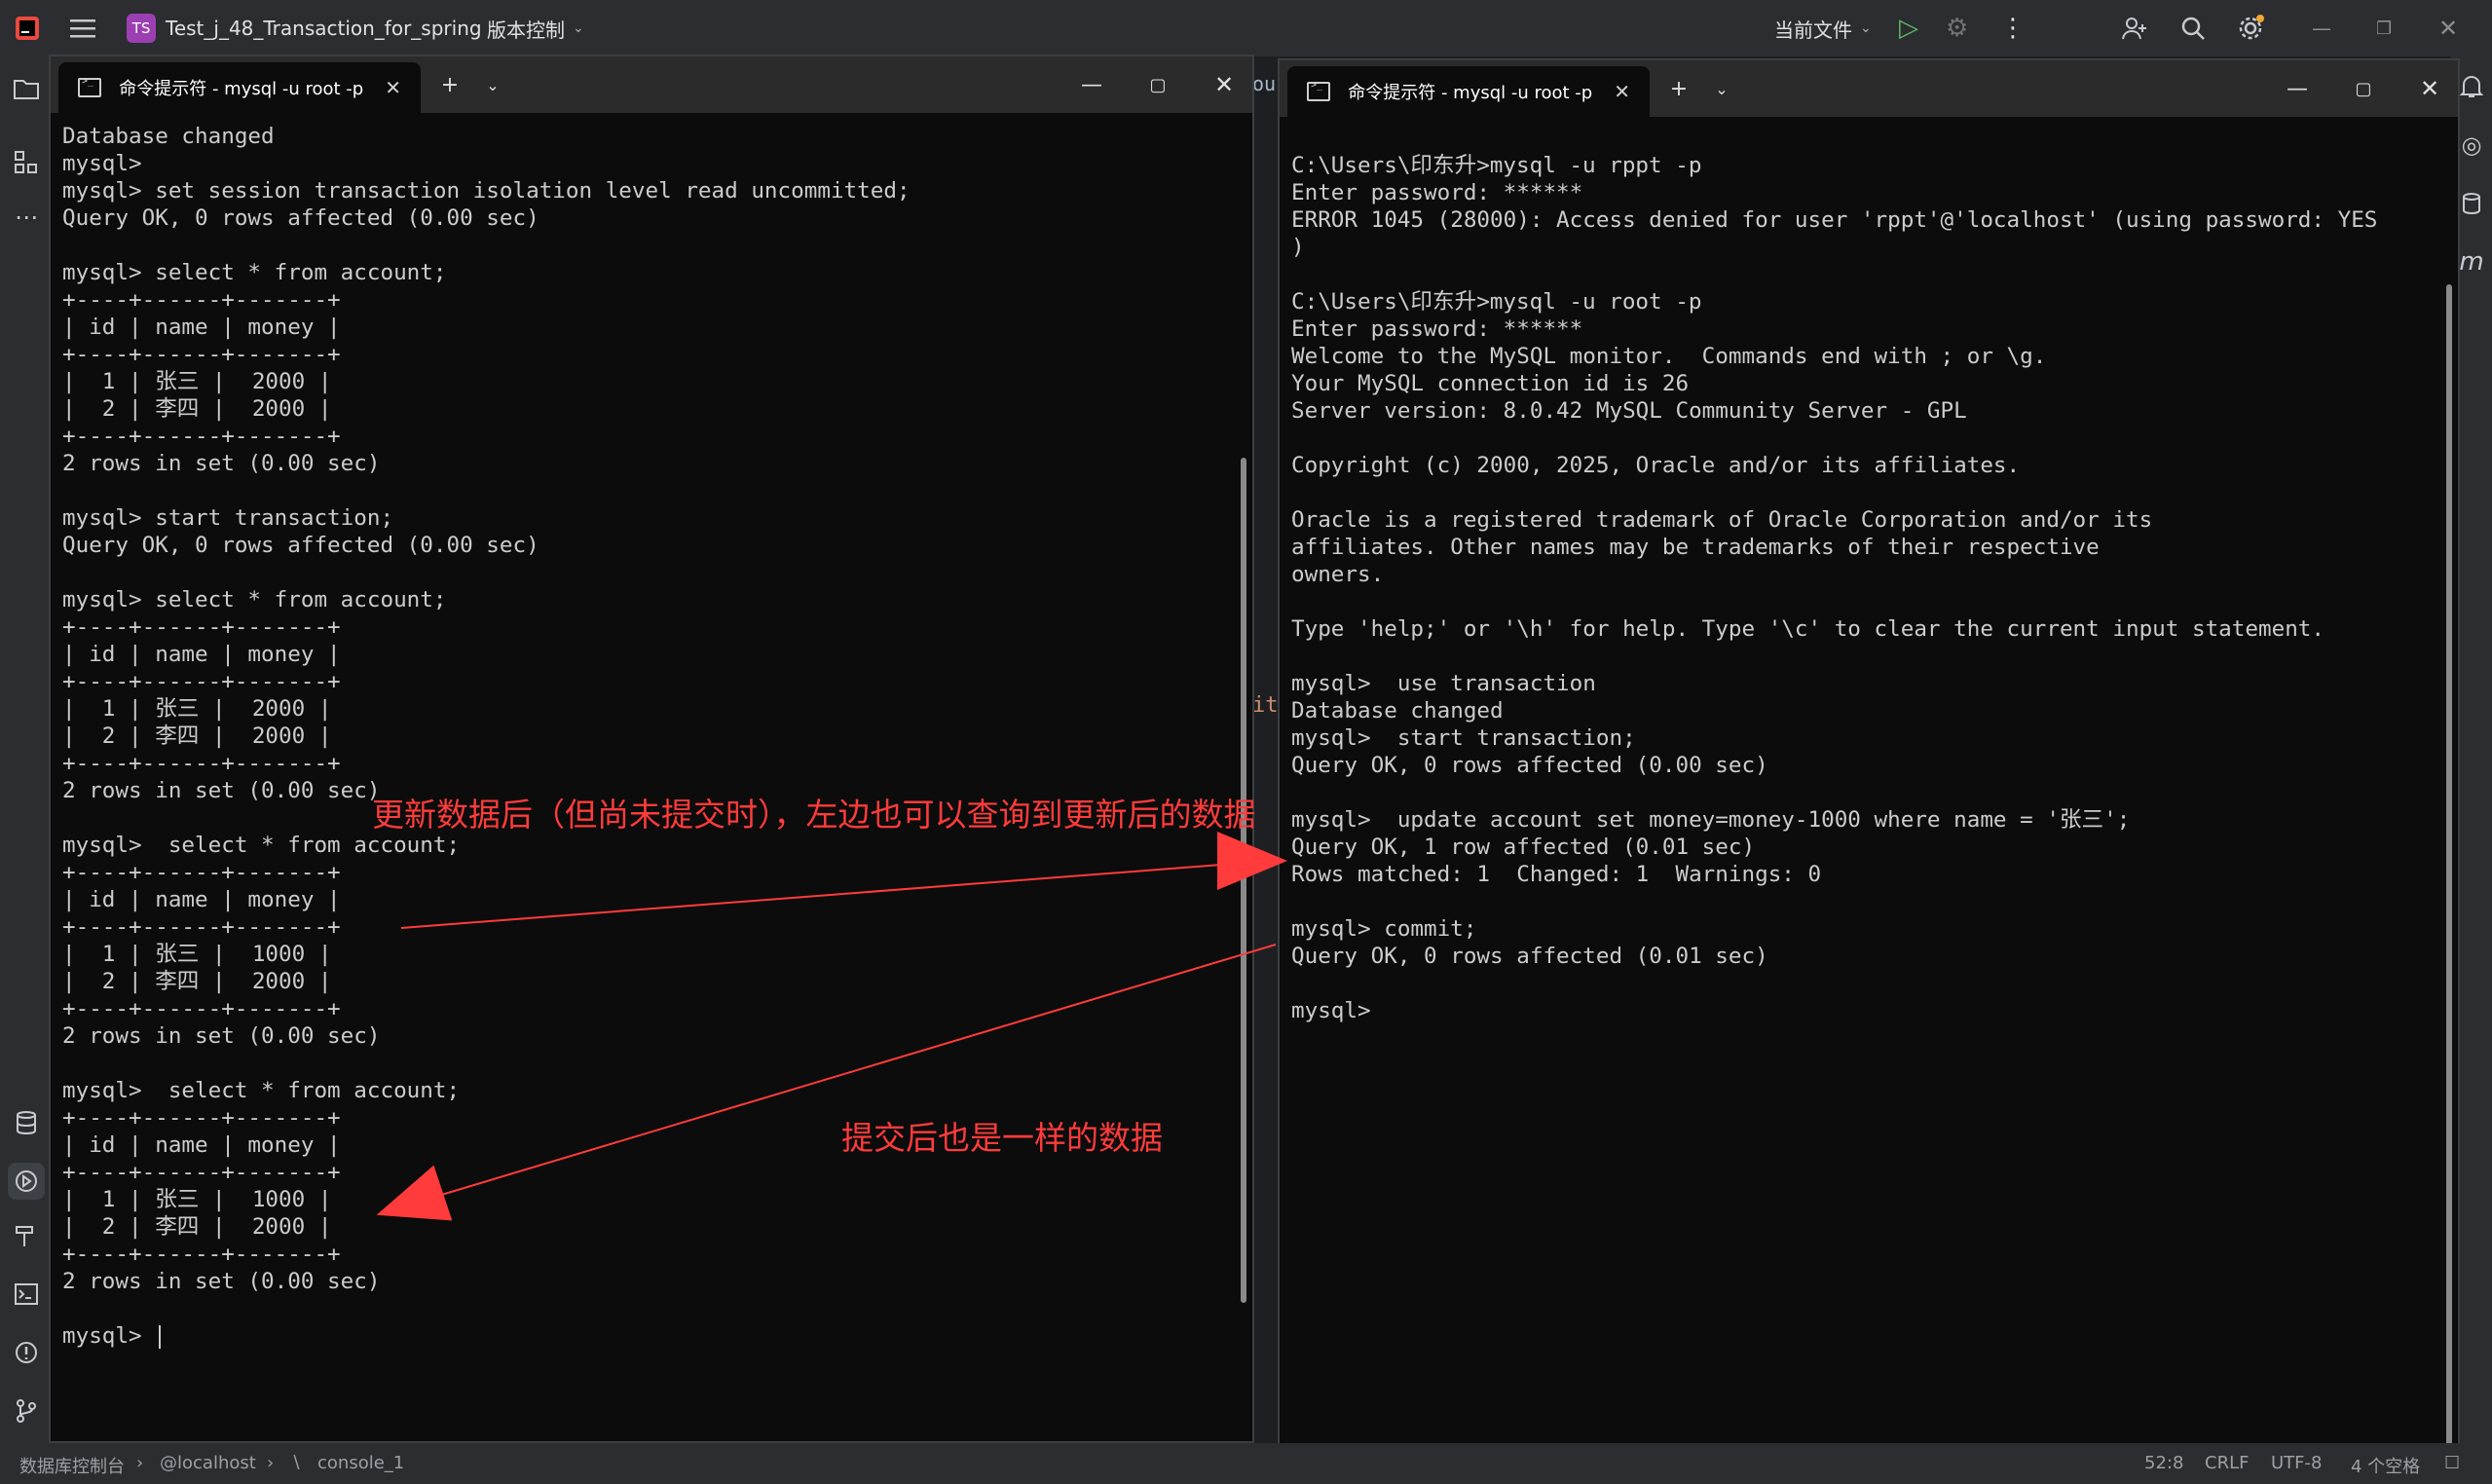  What do you see at coordinates (2452, 1463) in the screenshot?
I see `read-only-lock-icon: ☐` at bounding box center [2452, 1463].